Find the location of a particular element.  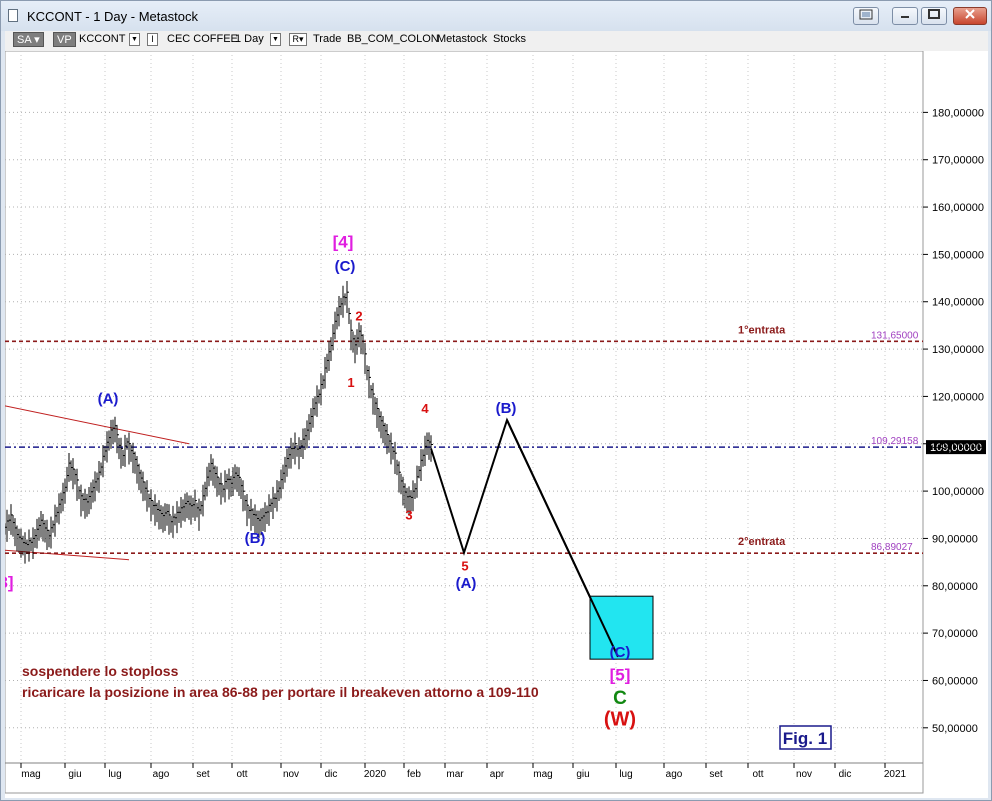

y-tick-label: 180,00000 is located at coordinates (958, 113).